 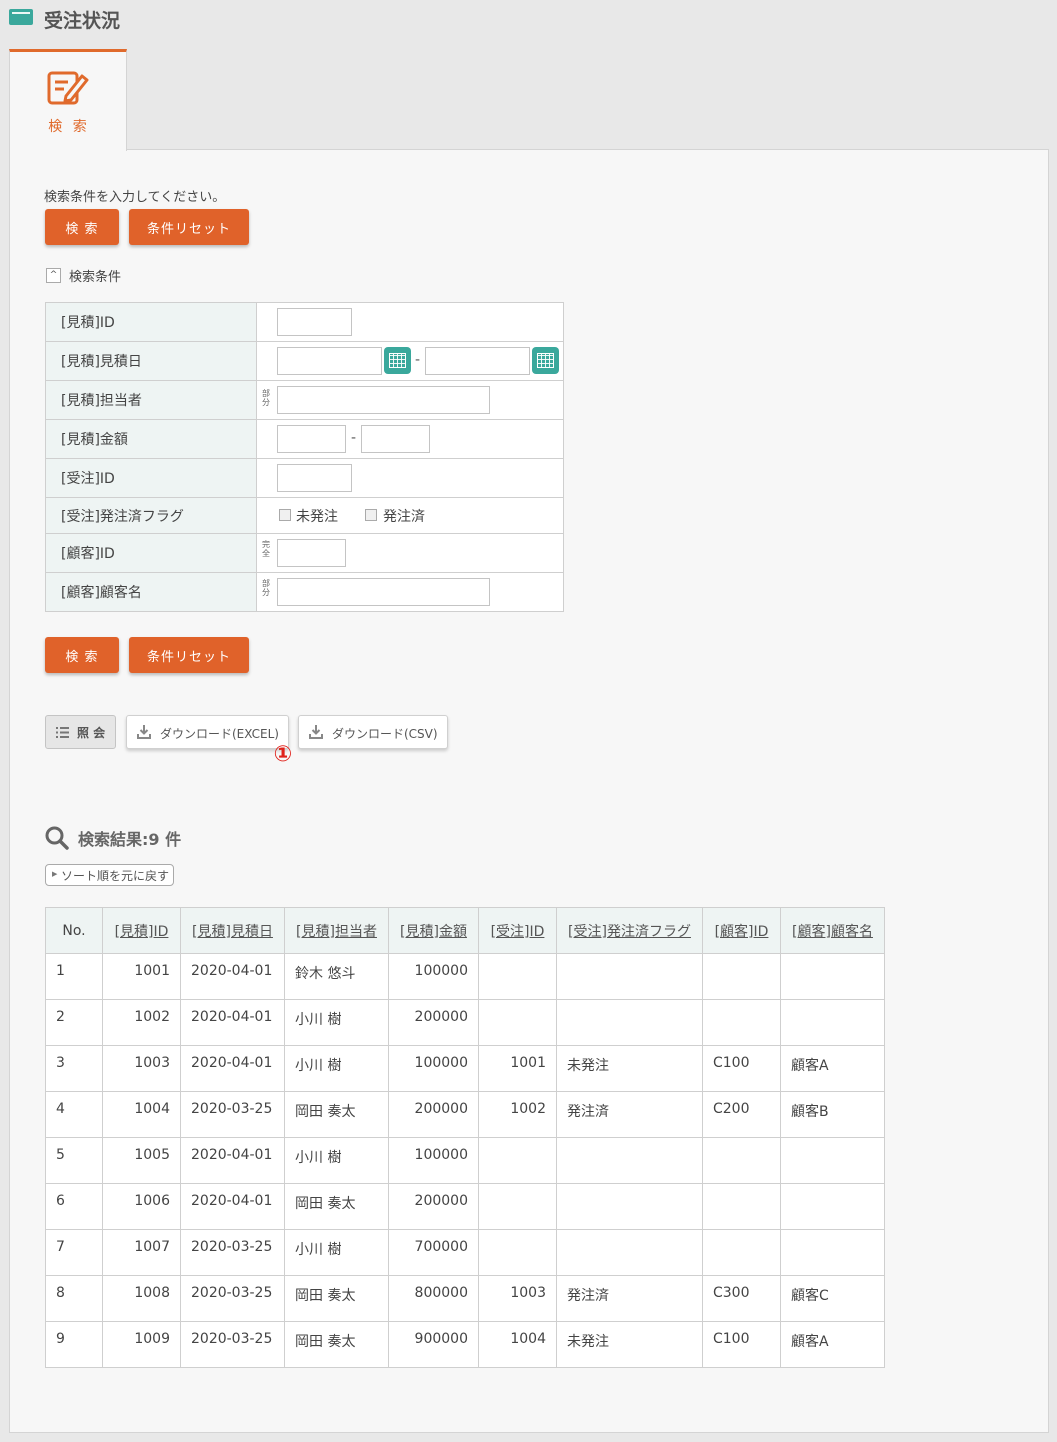 What do you see at coordinates (135, 197) in the screenshot?
I see `search-hint: 検索条件を入力してください。` at bounding box center [135, 197].